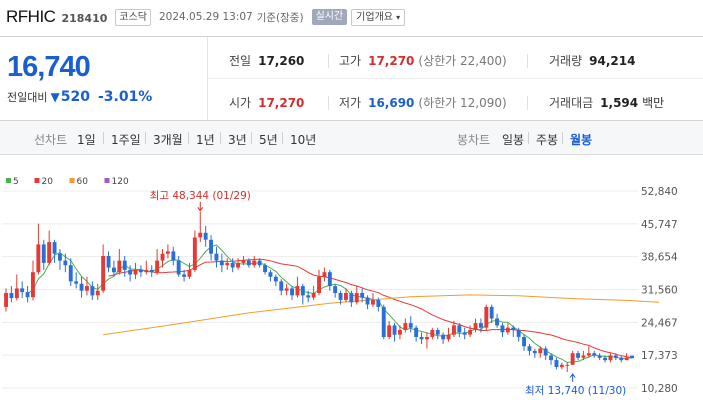 The image size is (703, 400). What do you see at coordinates (423, 102) in the screenshot?
I see `low-stat: 저가 16,690 (하한가 12,090)` at bounding box center [423, 102].